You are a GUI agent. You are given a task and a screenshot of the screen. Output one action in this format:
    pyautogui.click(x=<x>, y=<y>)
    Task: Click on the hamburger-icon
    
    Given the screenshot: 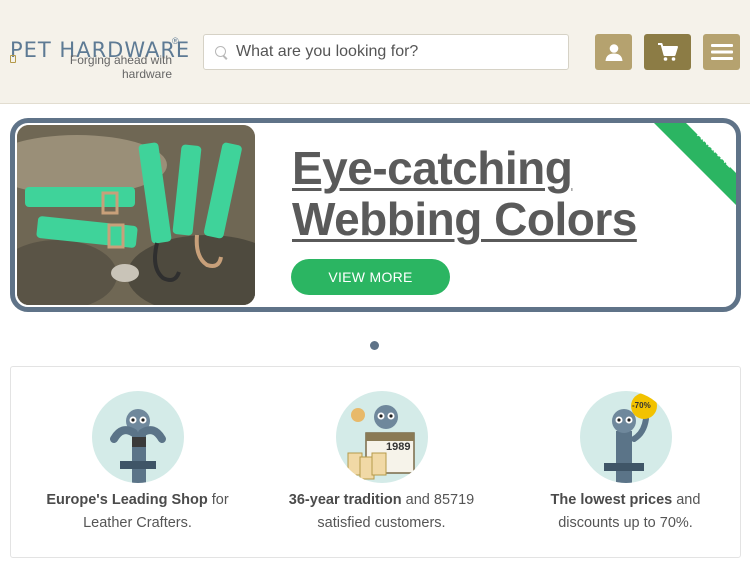 What is the action you would take?
    pyautogui.click(x=721, y=52)
    